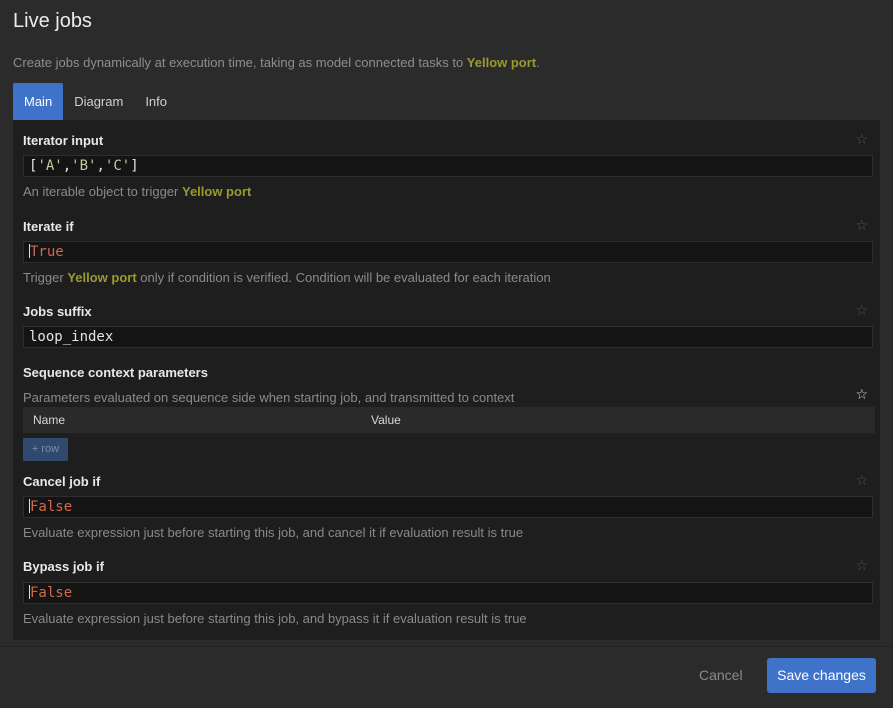 The width and height of the screenshot is (893, 708). What do you see at coordinates (50, 166) in the screenshot?
I see `code-string: 'A'` at bounding box center [50, 166].